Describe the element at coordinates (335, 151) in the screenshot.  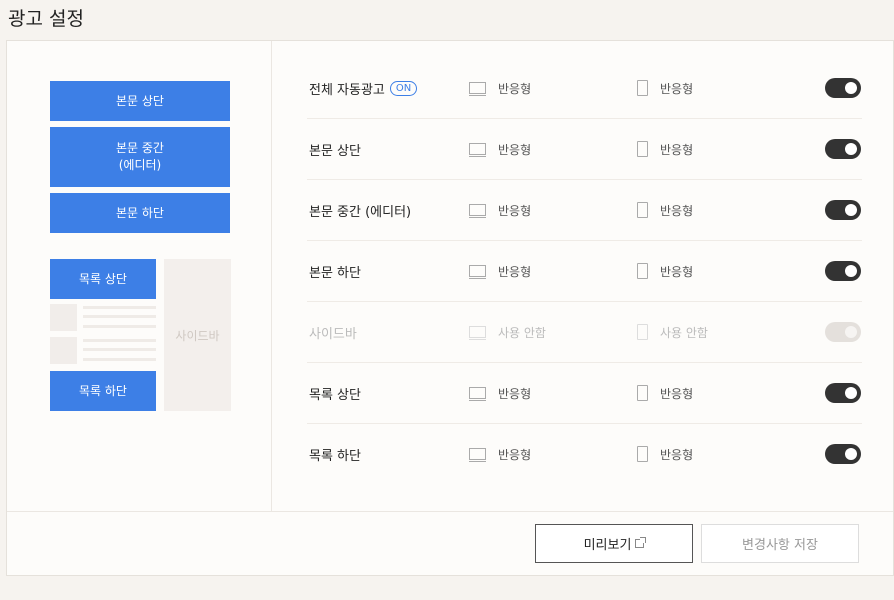
I see `row-label: 본문 상단` at that location.